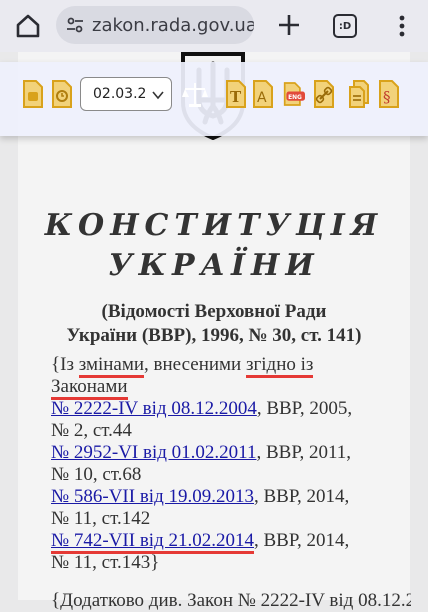  What do you see at coordinates (153, 452) in the screenshot?
I see `law-link: № 2952-VI від 01.02.2011` at bounding box center [153, 452].